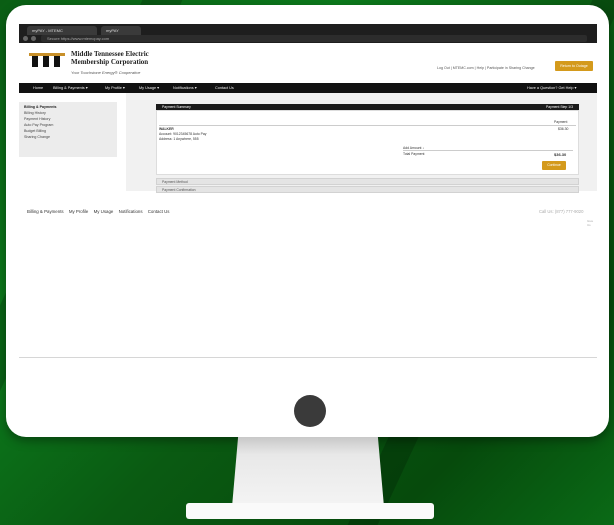 The image size is (614, 525). What do you see at coordinates (224, 88) in the screenshot?
I see `nav-contact-us: Contact Us` at bounding box center [224, 88].